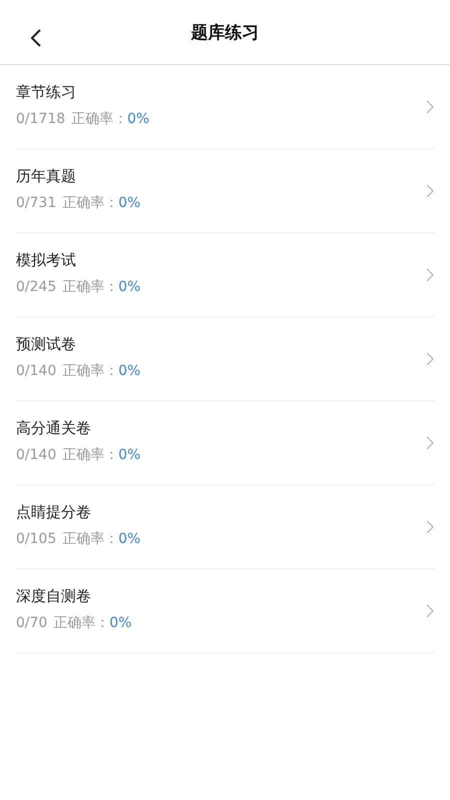  I want to click on back-icon, so click(36, 38).